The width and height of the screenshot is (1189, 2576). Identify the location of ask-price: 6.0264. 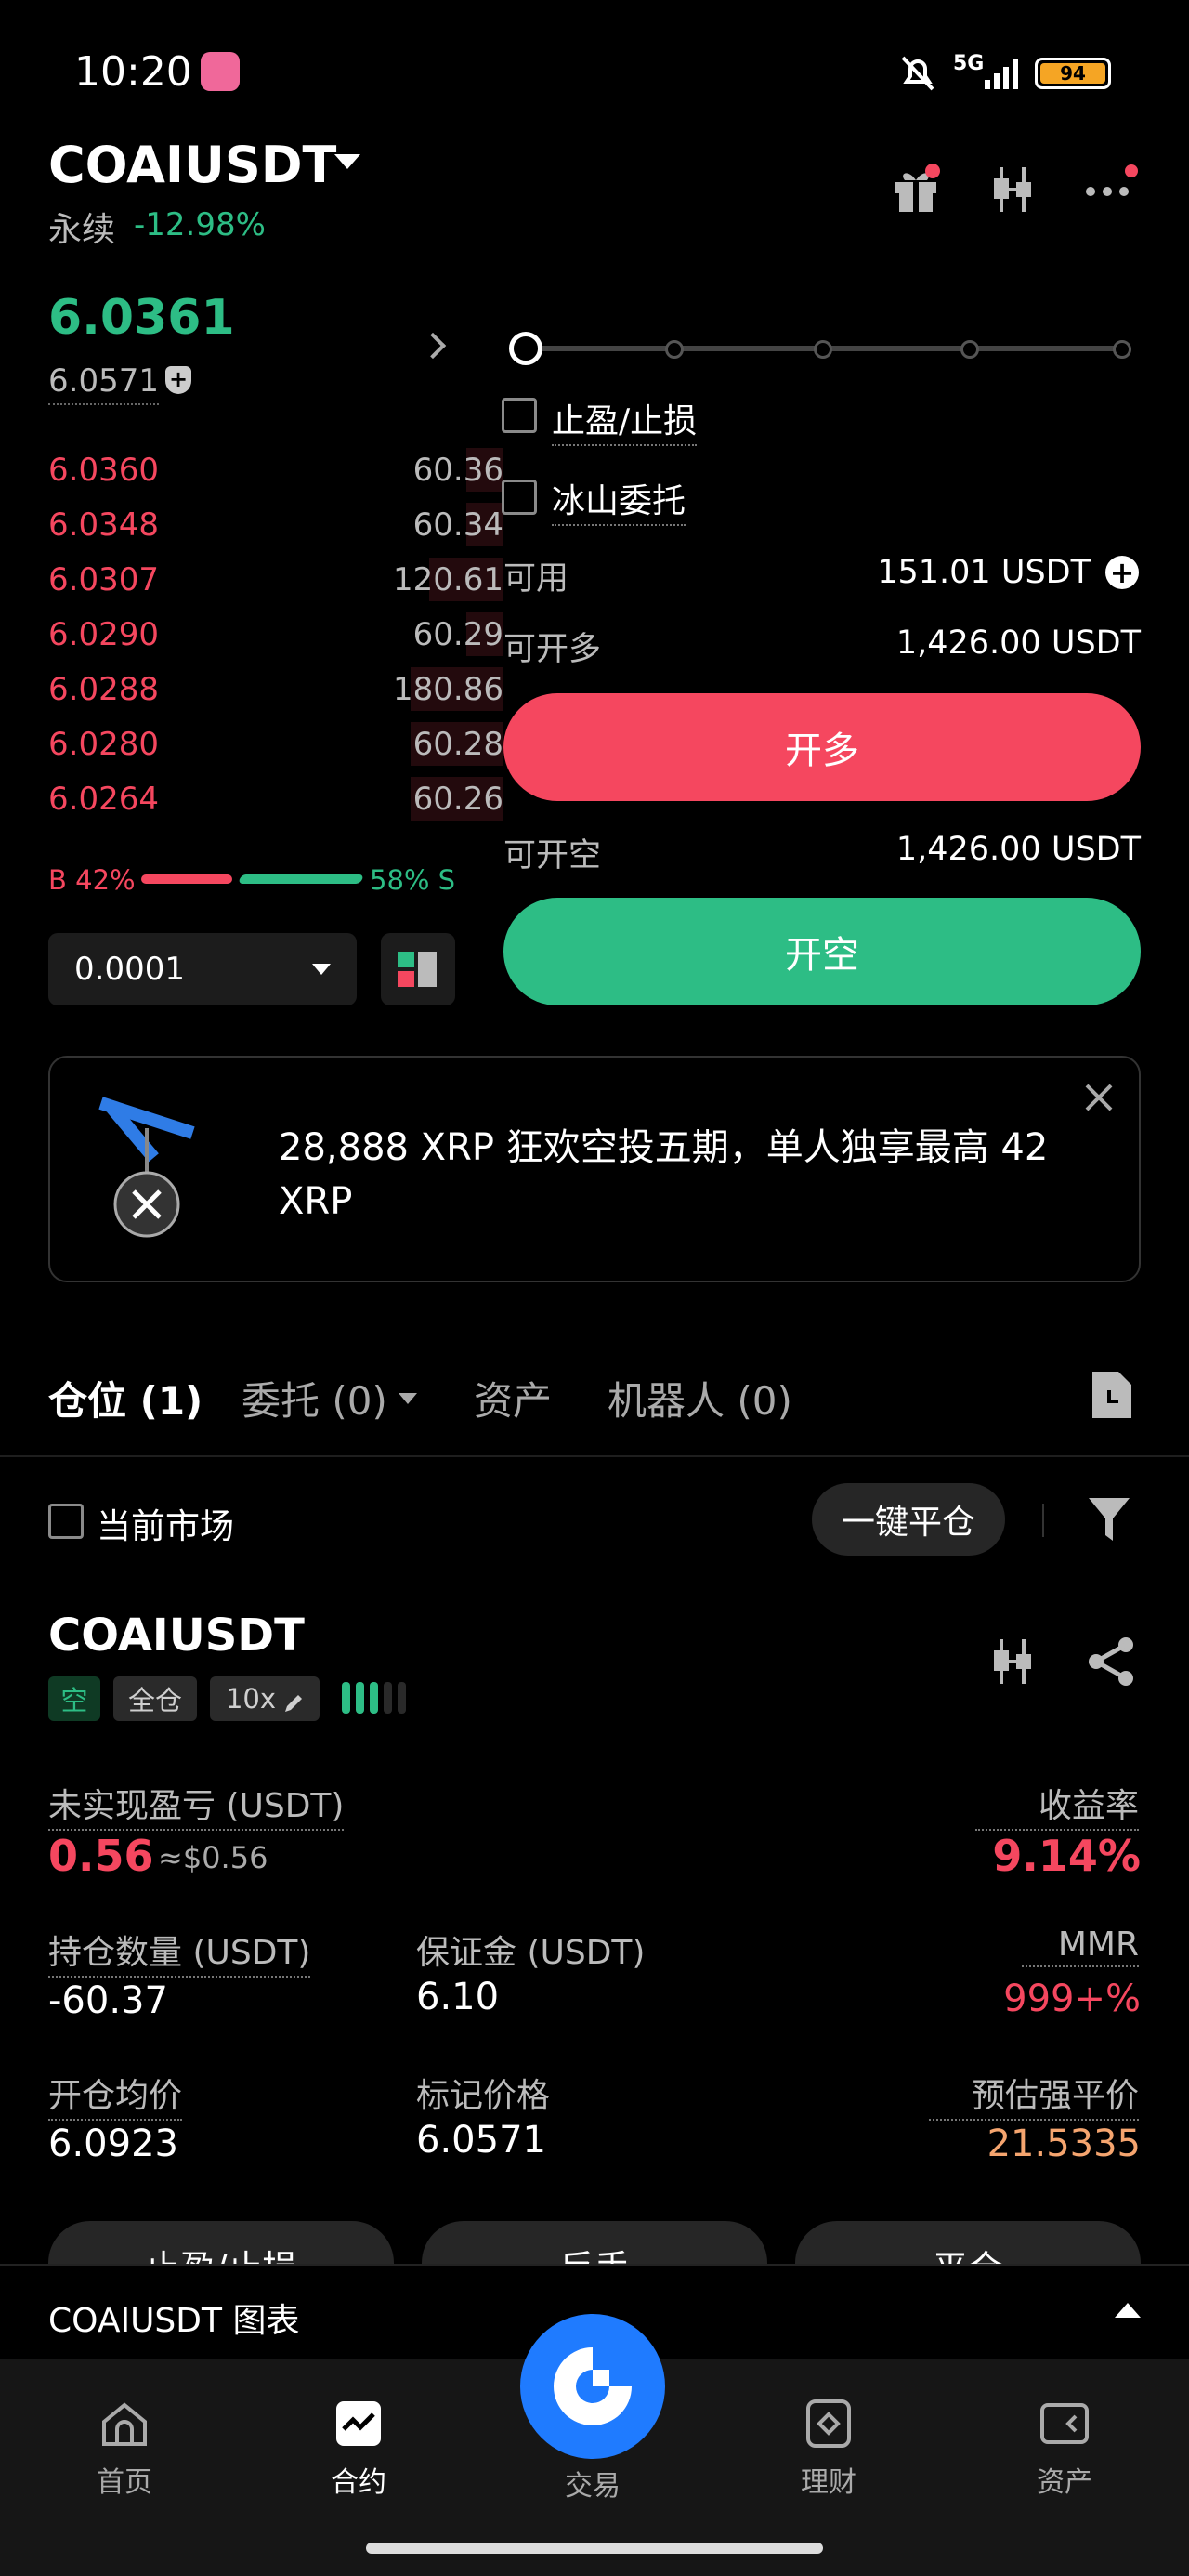
(104, 799).